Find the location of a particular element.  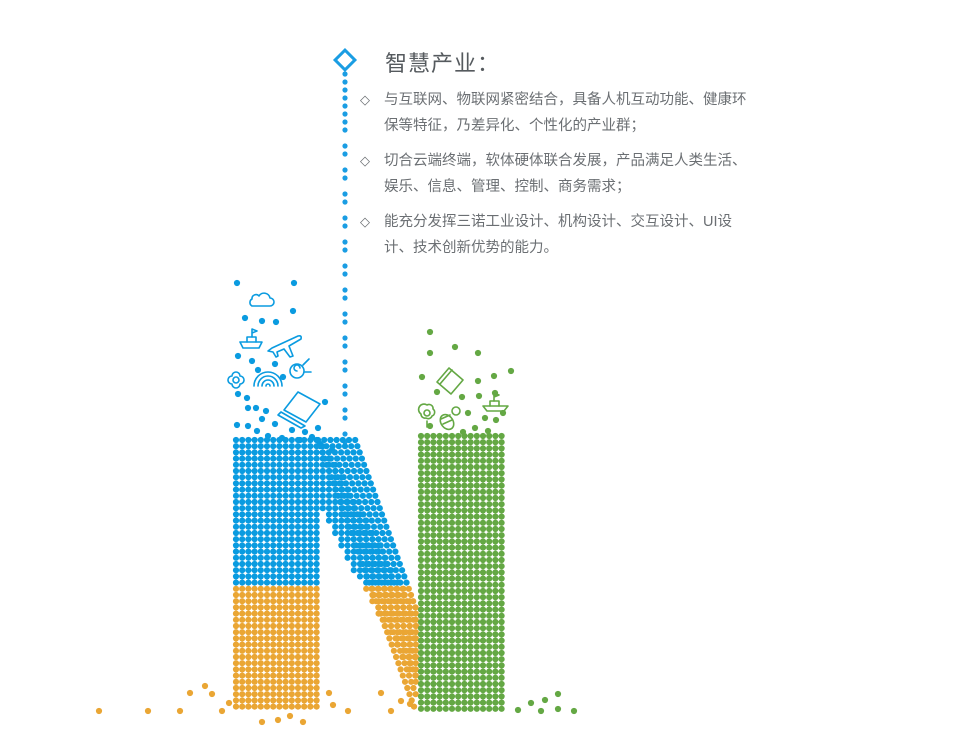

cloud-icon is located at coordinates (262, 299).